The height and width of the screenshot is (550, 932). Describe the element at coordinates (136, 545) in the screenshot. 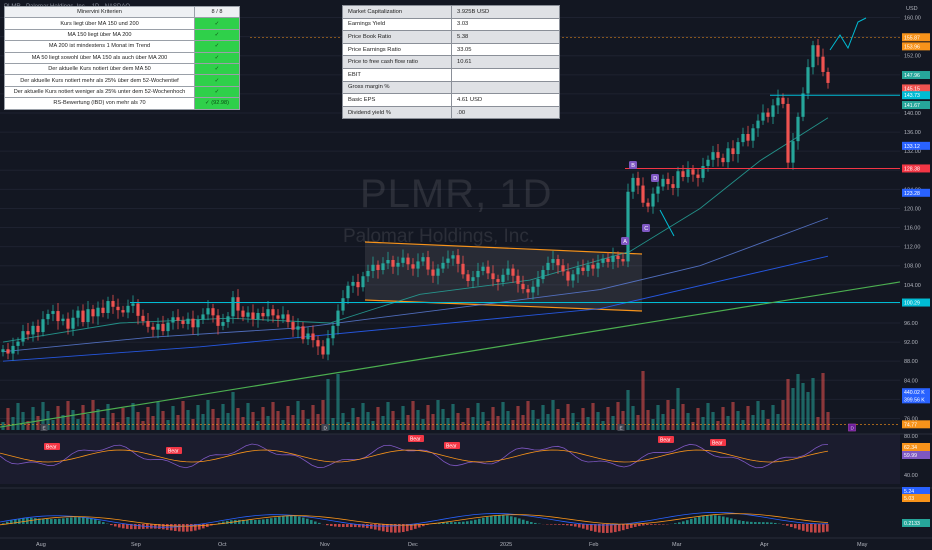

I see `time-axis-label: Sep` at that location.